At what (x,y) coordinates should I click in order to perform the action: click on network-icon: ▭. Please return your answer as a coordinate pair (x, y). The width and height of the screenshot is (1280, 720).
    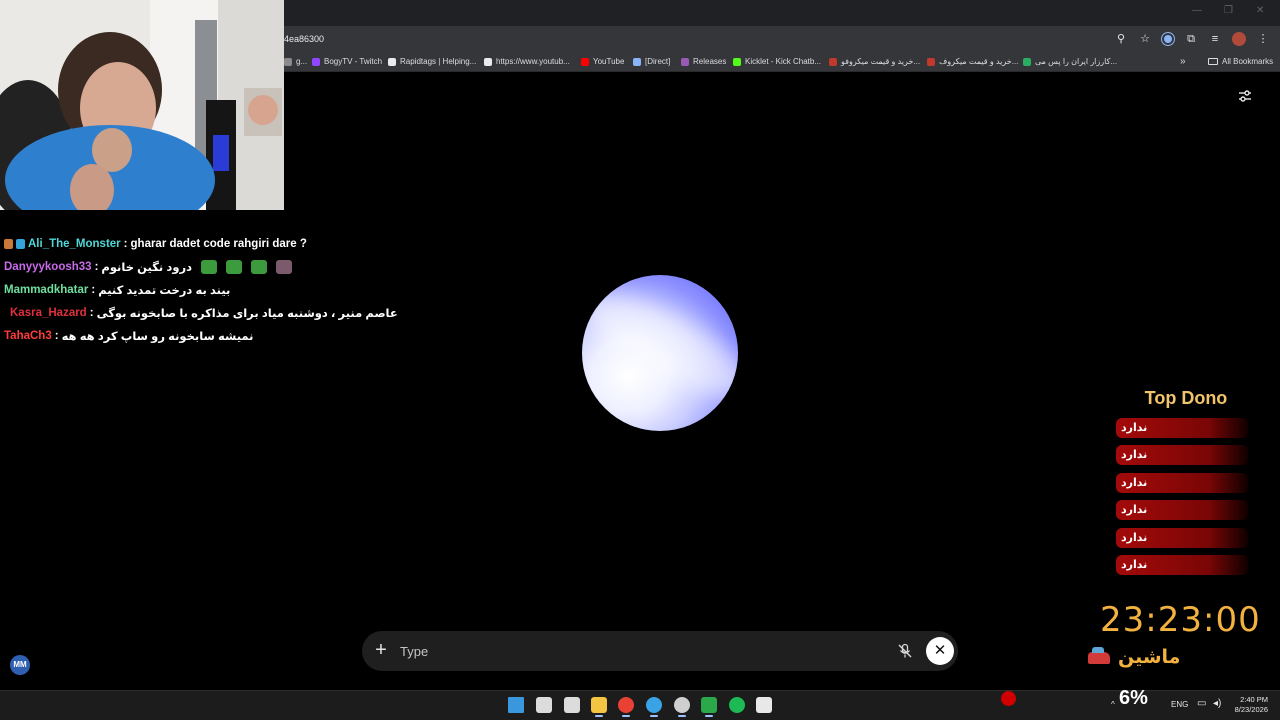
    Looking at the image, I should click on (1201, 703).